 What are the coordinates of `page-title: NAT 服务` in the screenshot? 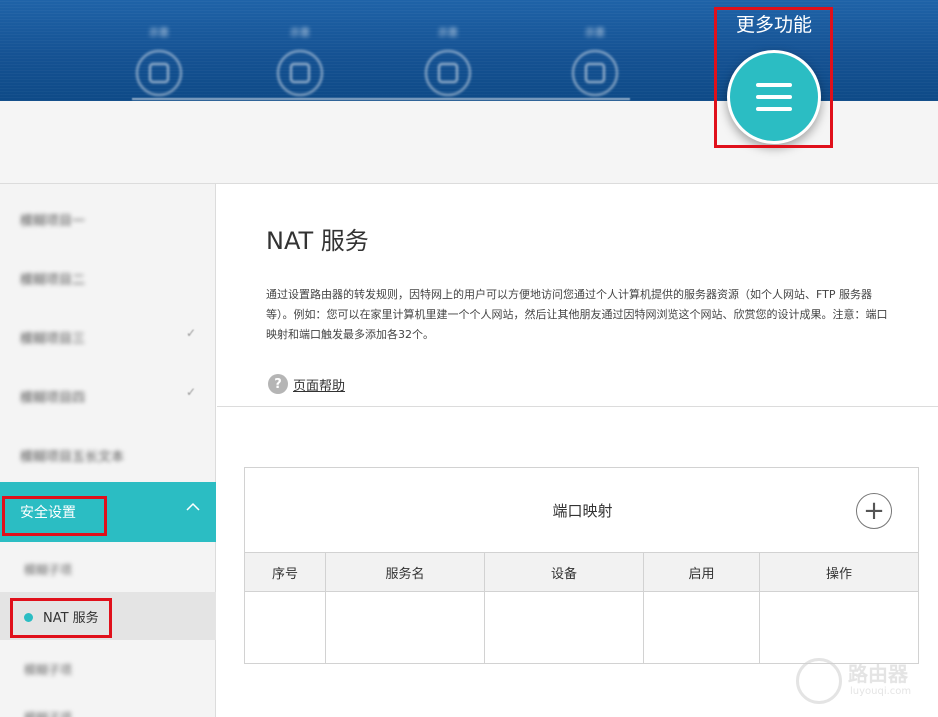 It's located at (317, 241).